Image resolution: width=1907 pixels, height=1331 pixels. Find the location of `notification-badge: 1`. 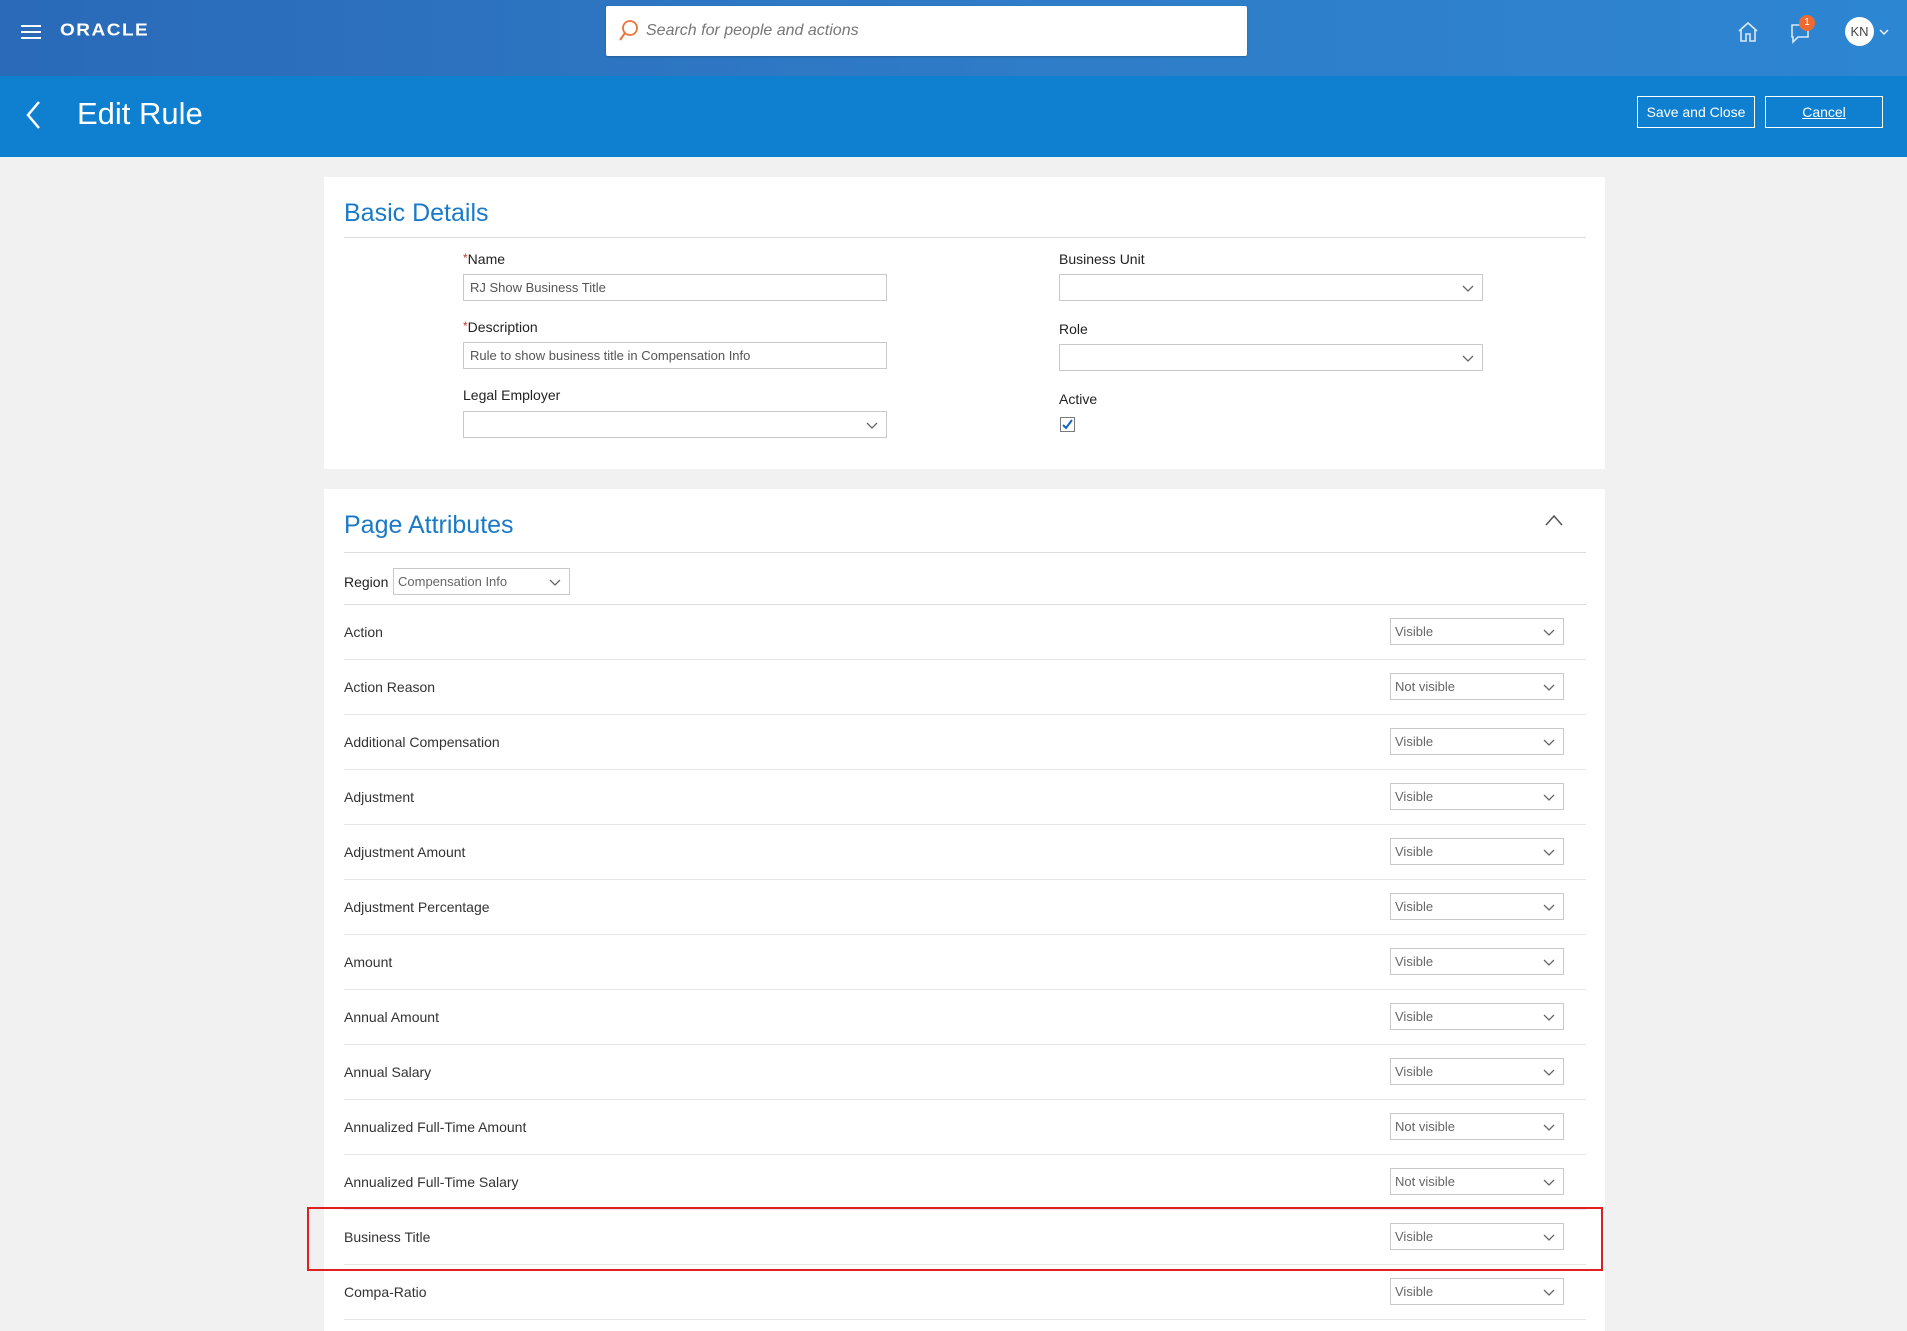

notification-badge: 1 is located at coordinates (1807, 23).